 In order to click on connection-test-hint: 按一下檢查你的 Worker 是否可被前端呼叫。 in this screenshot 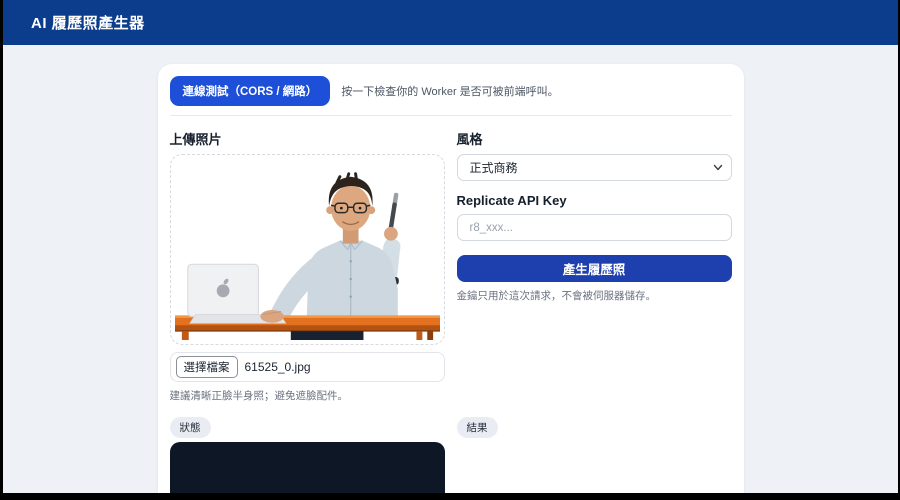, I will do `click(450, 92)`.